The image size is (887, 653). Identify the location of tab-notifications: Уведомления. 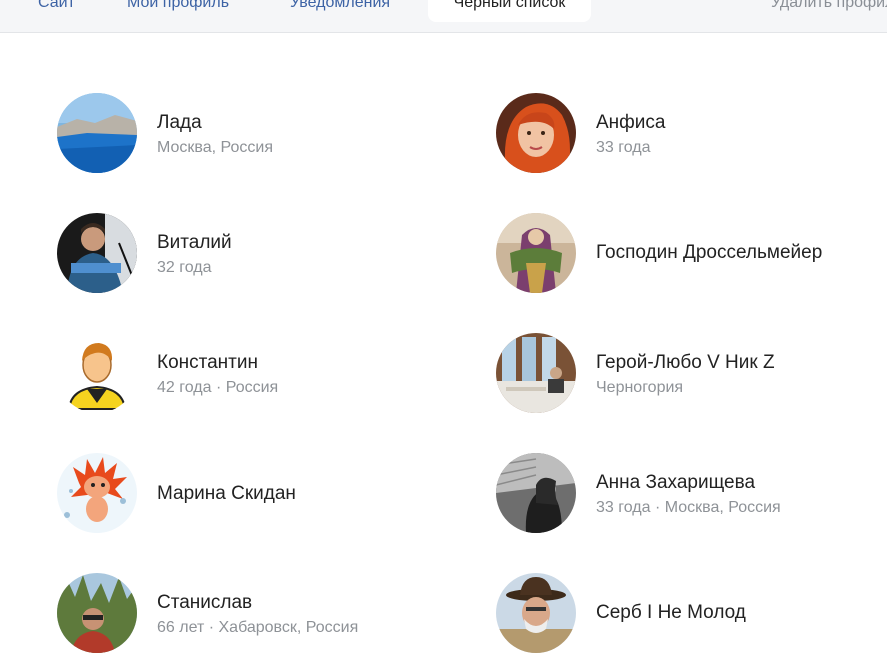
(340, 11).